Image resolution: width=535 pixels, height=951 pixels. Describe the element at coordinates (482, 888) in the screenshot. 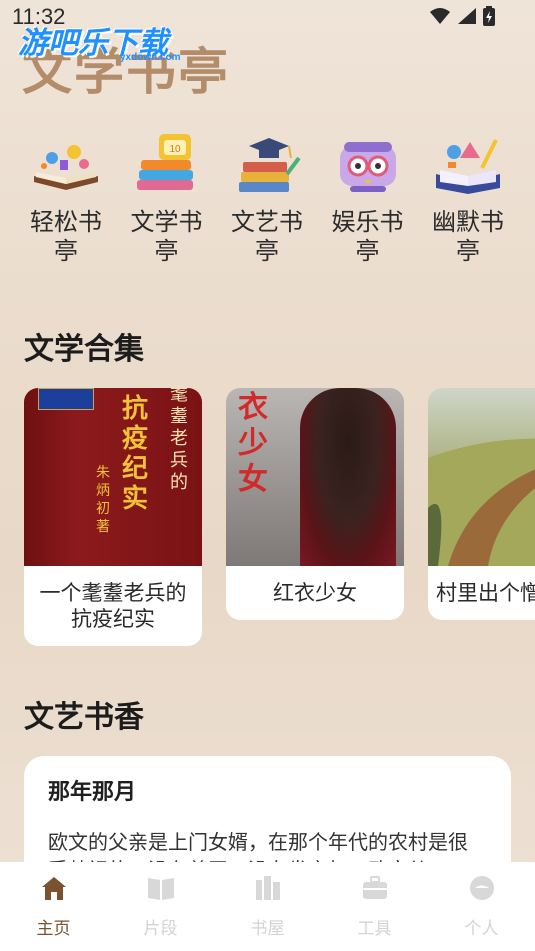

I see `person-icon` at that location.